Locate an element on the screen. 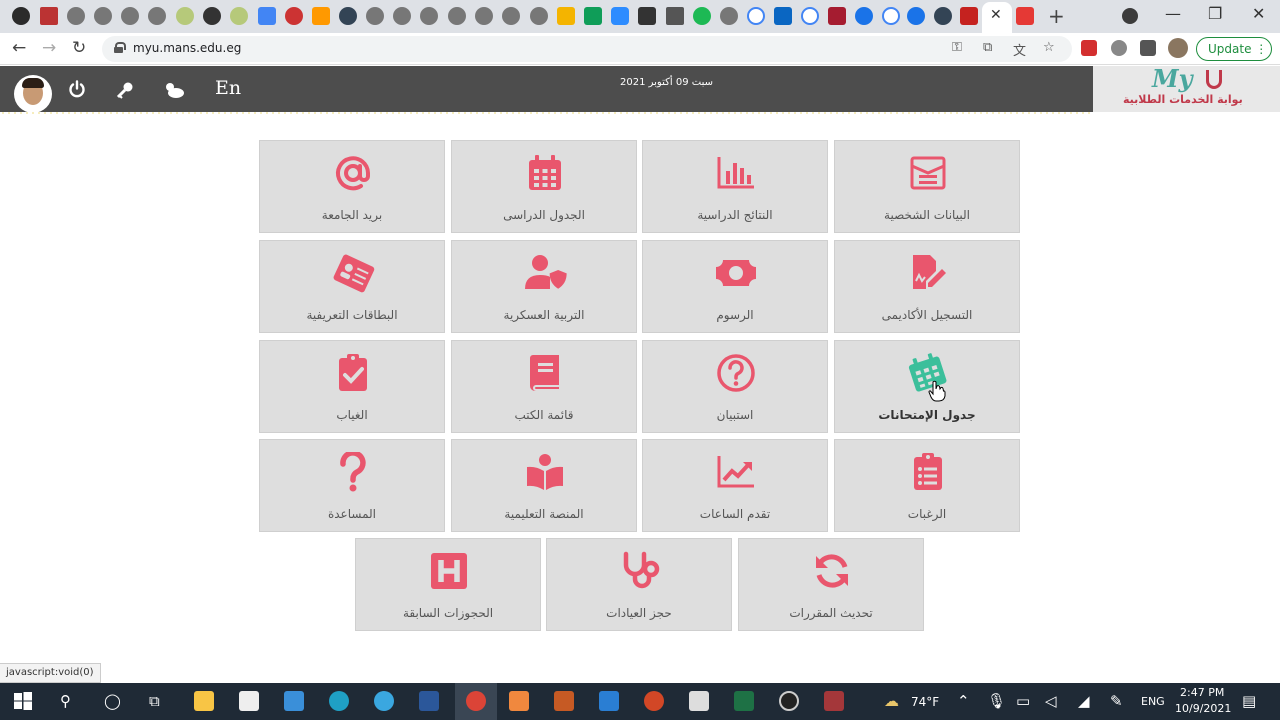 The width and height of the screenshot is (1280, 720). windows-start-icon is located at coordinates (23, 701).